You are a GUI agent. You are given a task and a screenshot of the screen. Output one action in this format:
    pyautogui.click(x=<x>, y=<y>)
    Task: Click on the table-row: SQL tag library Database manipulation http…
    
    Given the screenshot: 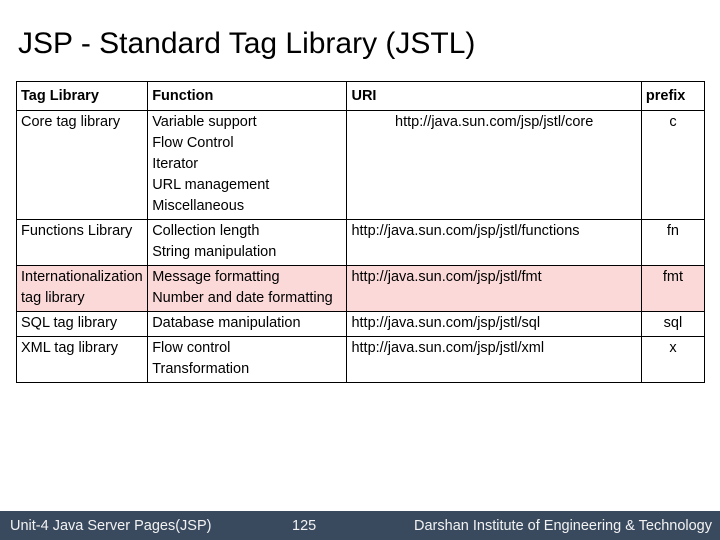 What is the action you would take?
    pyautogui.click(x=360, y=324)
    